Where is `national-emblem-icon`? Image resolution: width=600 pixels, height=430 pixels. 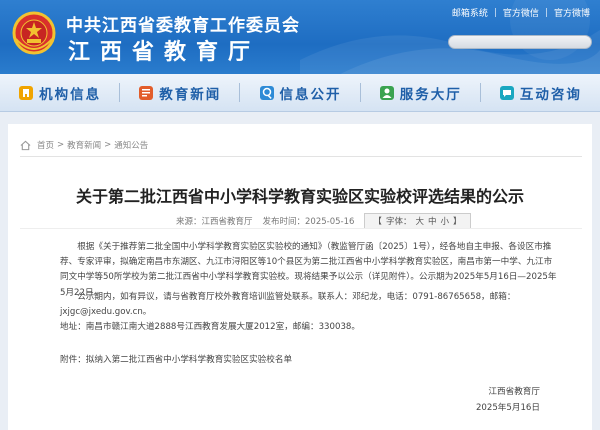
national-emblem-icon is located at coordinates (34, 33).